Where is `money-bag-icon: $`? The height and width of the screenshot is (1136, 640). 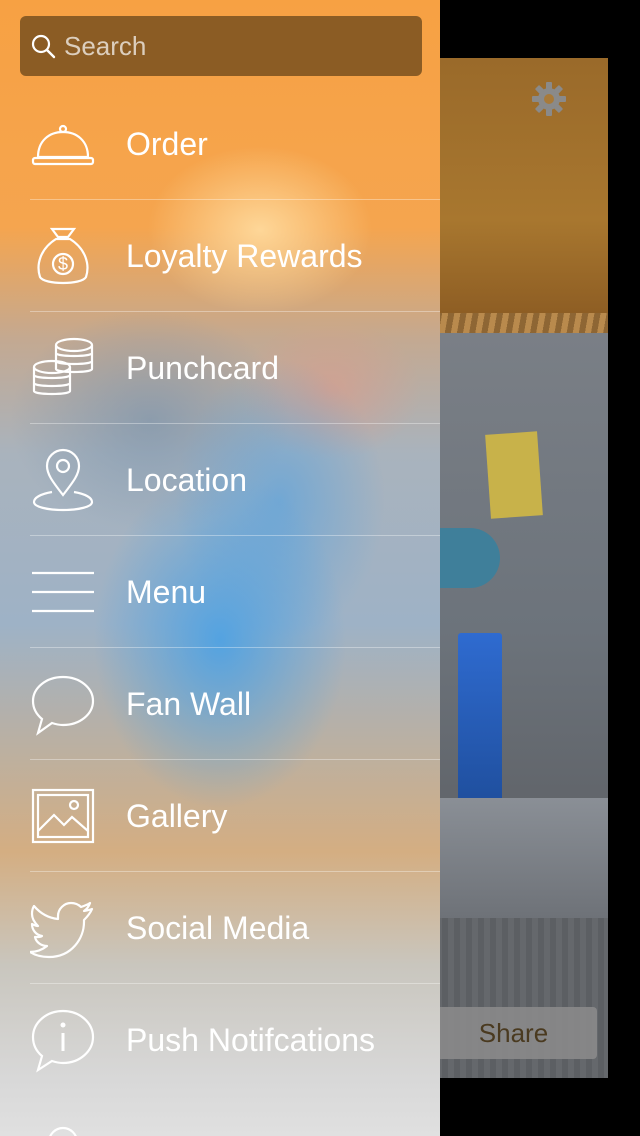 money-bag-icon: $ is located at coordinates (63, 256).